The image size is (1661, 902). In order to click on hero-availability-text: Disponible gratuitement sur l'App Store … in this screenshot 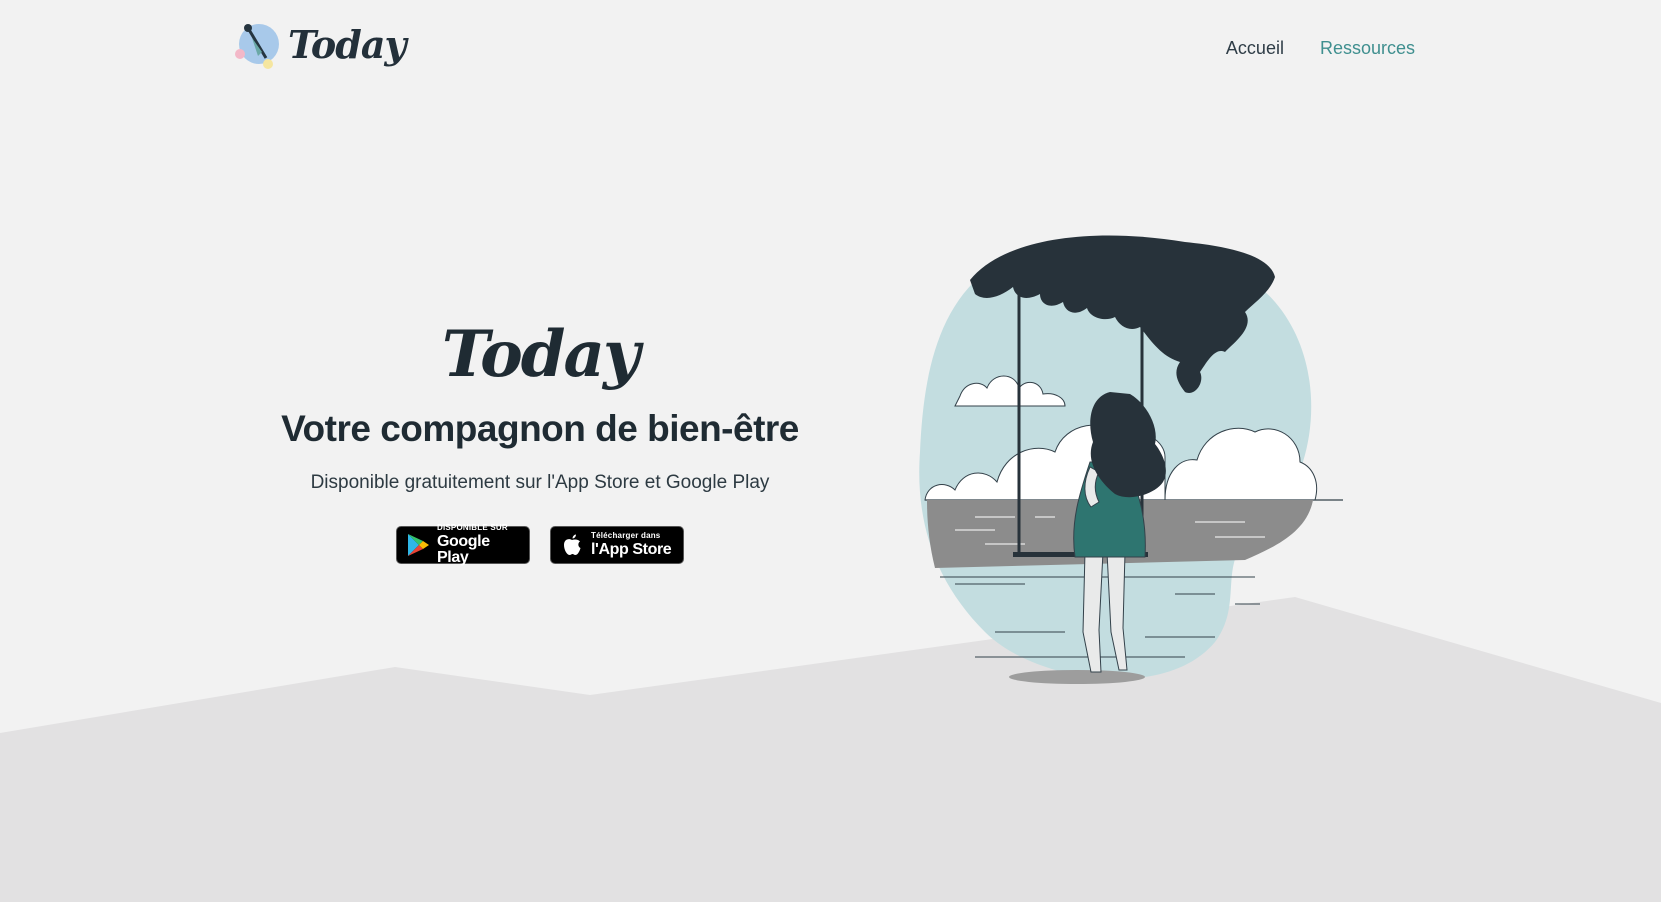, I will do `click(540, 483)`.